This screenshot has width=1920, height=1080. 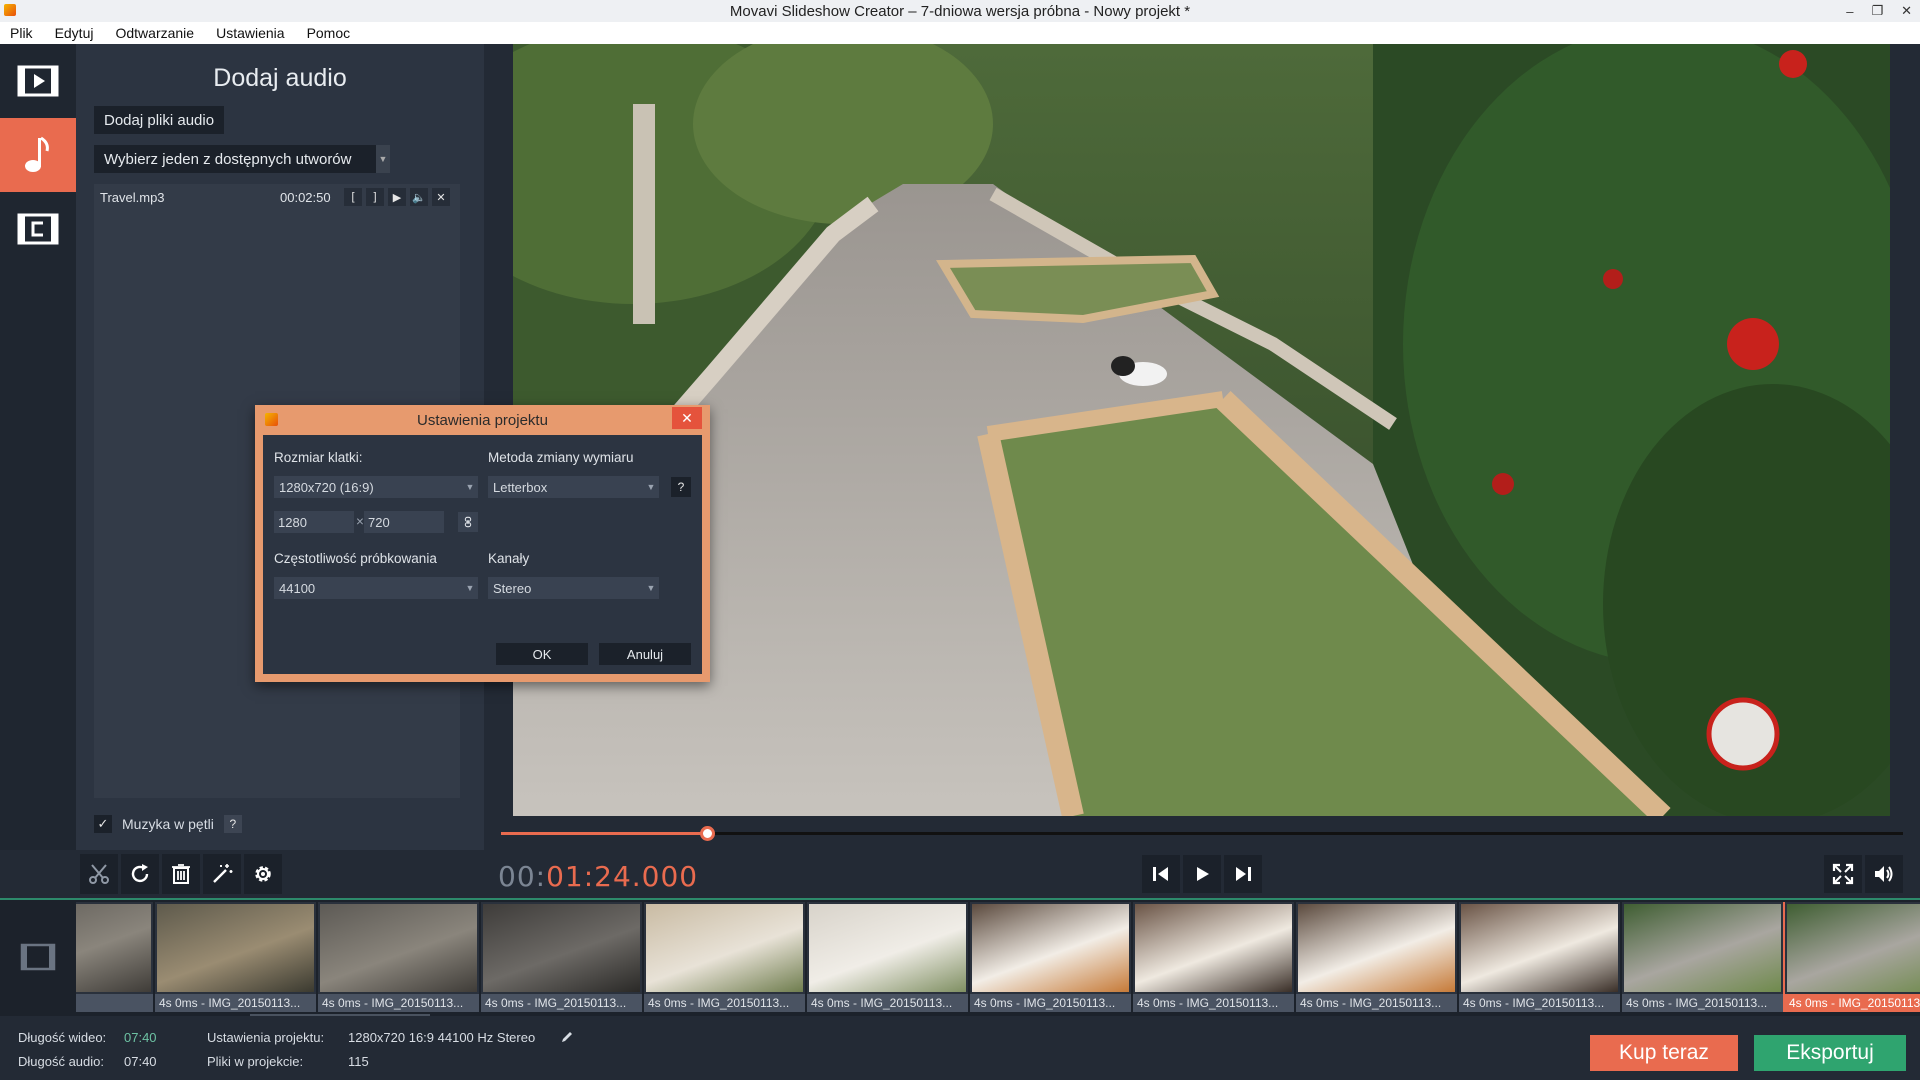 What do you see at coordinates (512, 588) in the screenshot?
I see `channels-value: Stereo` at bounding box center [512, 588].